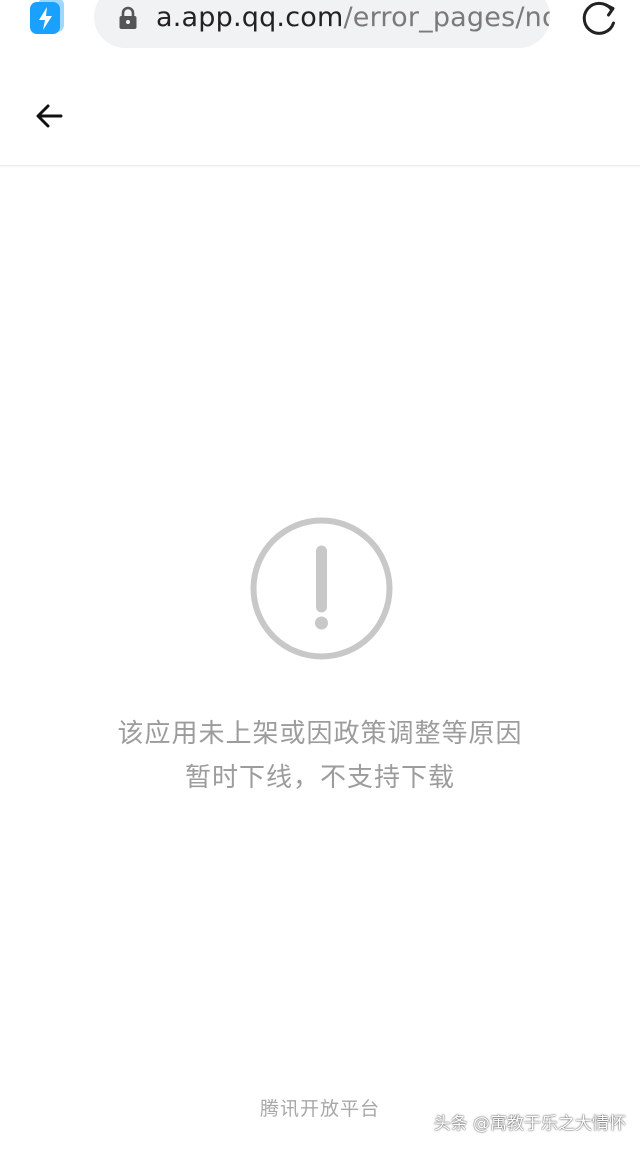  What do you see at coordinates (320, 116) in the screenshot?
I see `page-header` at bounding box center [320, 116].